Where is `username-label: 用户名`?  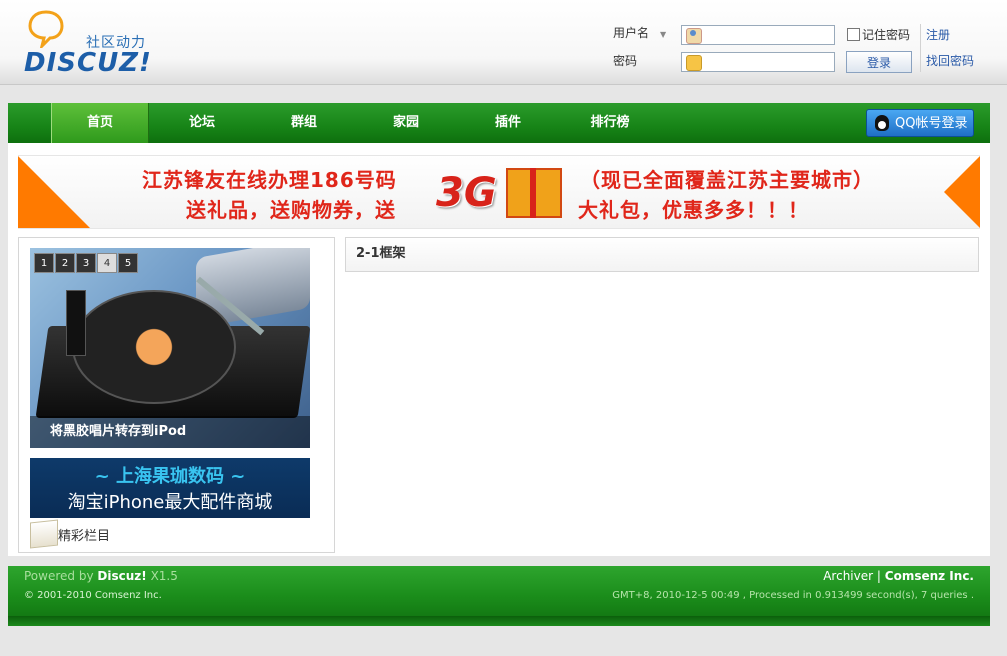
username-label: 用户名 is located at coordinates (631, 33).